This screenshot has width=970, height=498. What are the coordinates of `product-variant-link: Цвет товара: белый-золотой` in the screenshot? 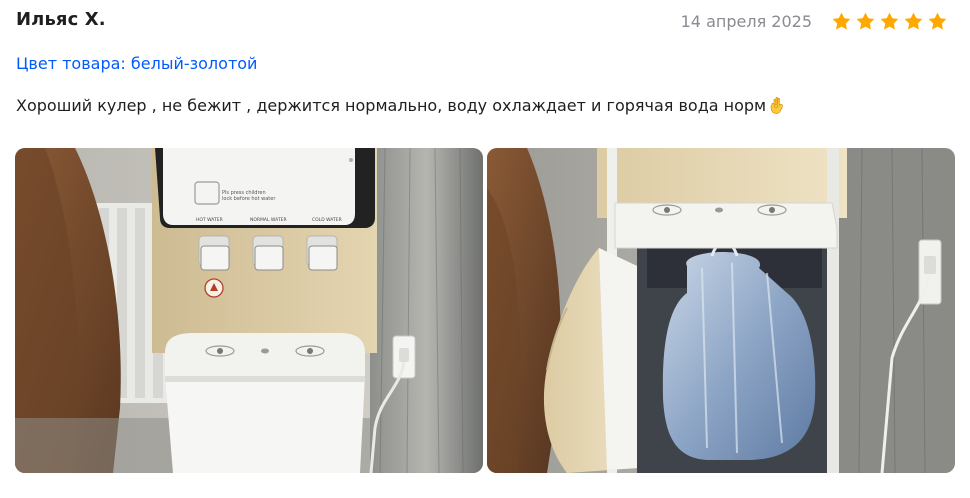 It's located at (136, 63).